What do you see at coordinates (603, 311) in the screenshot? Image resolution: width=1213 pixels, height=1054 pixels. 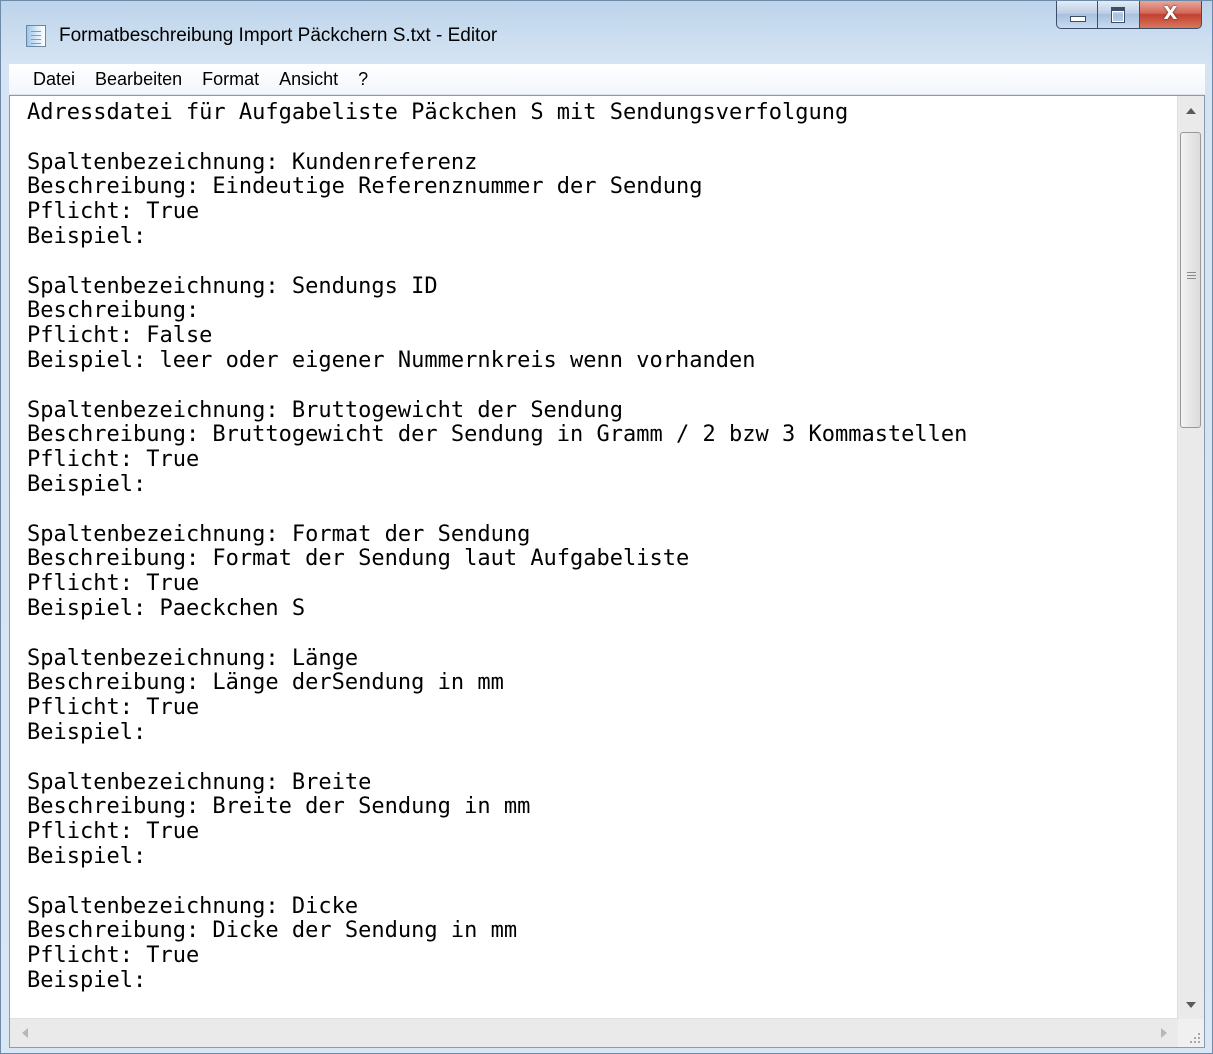 I see `text-line: Beschreibung:` at bounding box center [603, 311].